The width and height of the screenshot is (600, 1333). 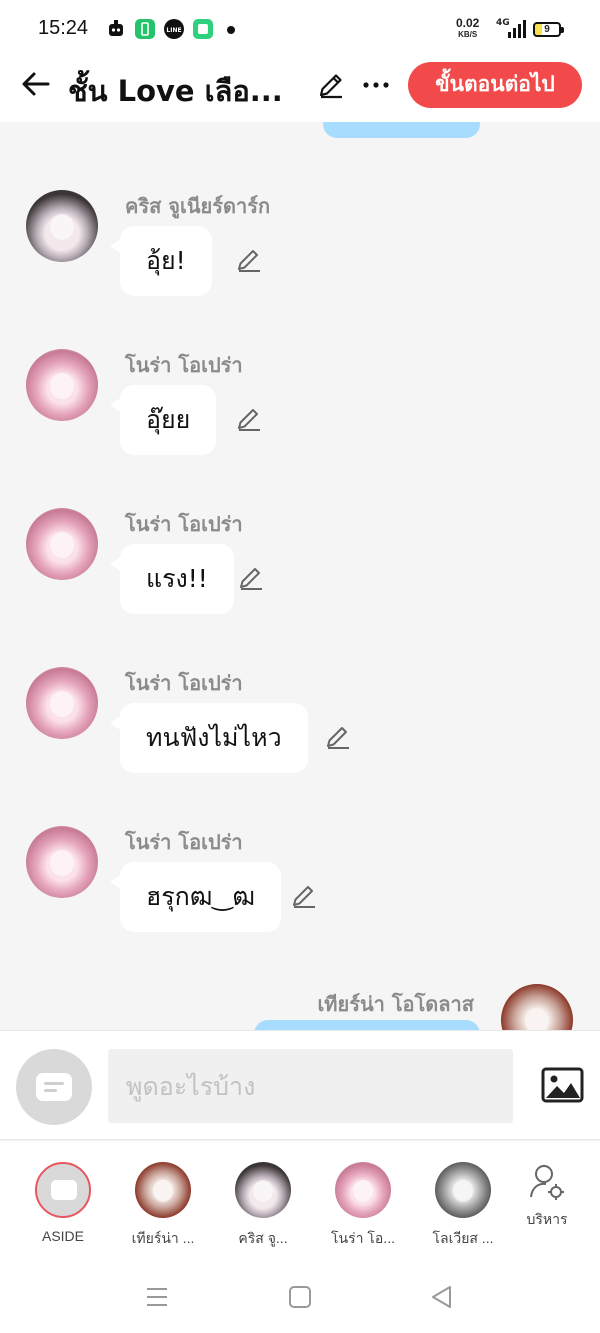 I want to click on next-step-button: ขั้นตอนต่อไป, so click(x=495, y=85).